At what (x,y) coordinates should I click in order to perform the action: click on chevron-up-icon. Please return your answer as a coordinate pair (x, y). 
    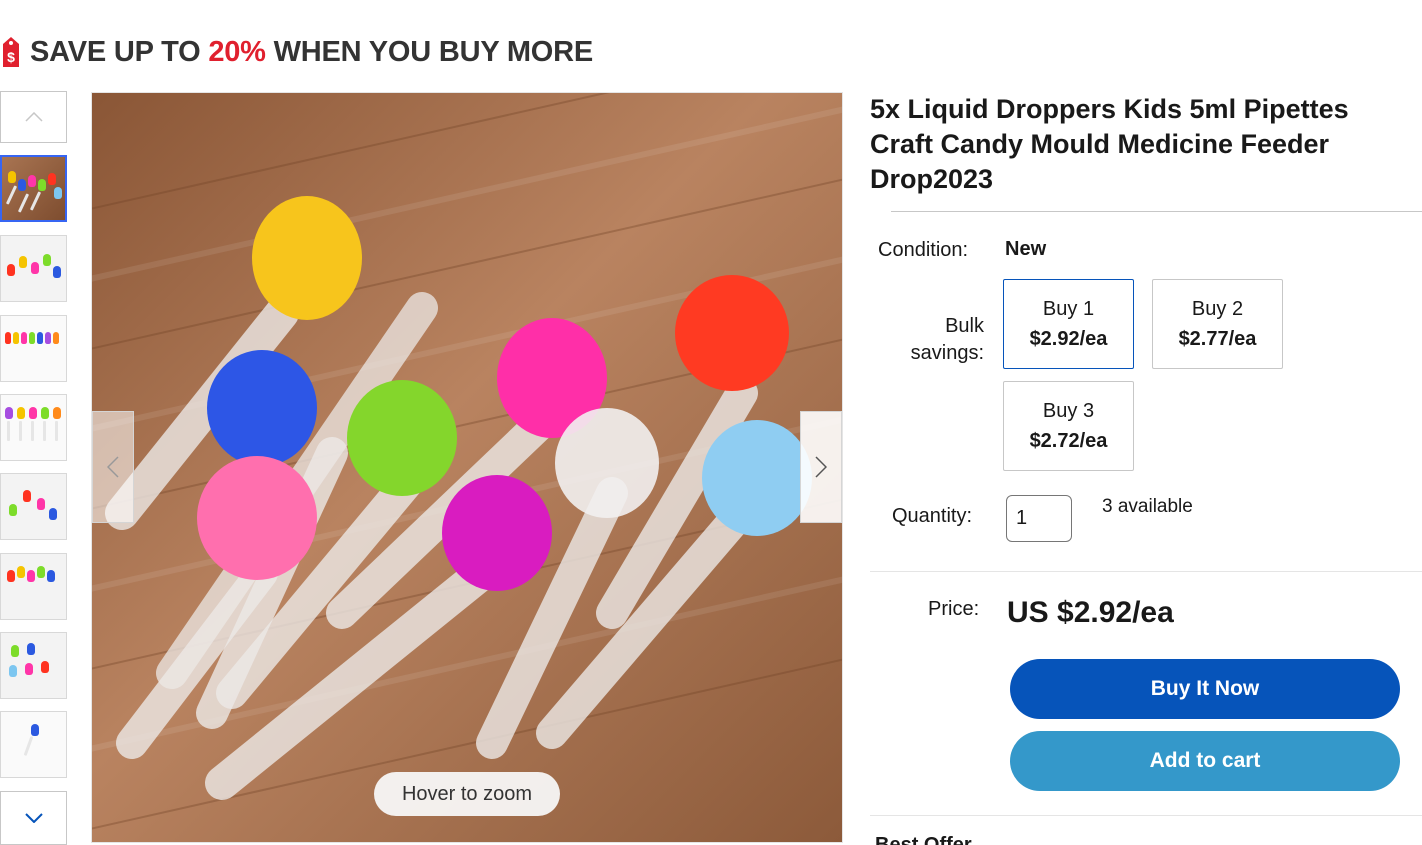
    Looking at the image, I should click on (33, 117).